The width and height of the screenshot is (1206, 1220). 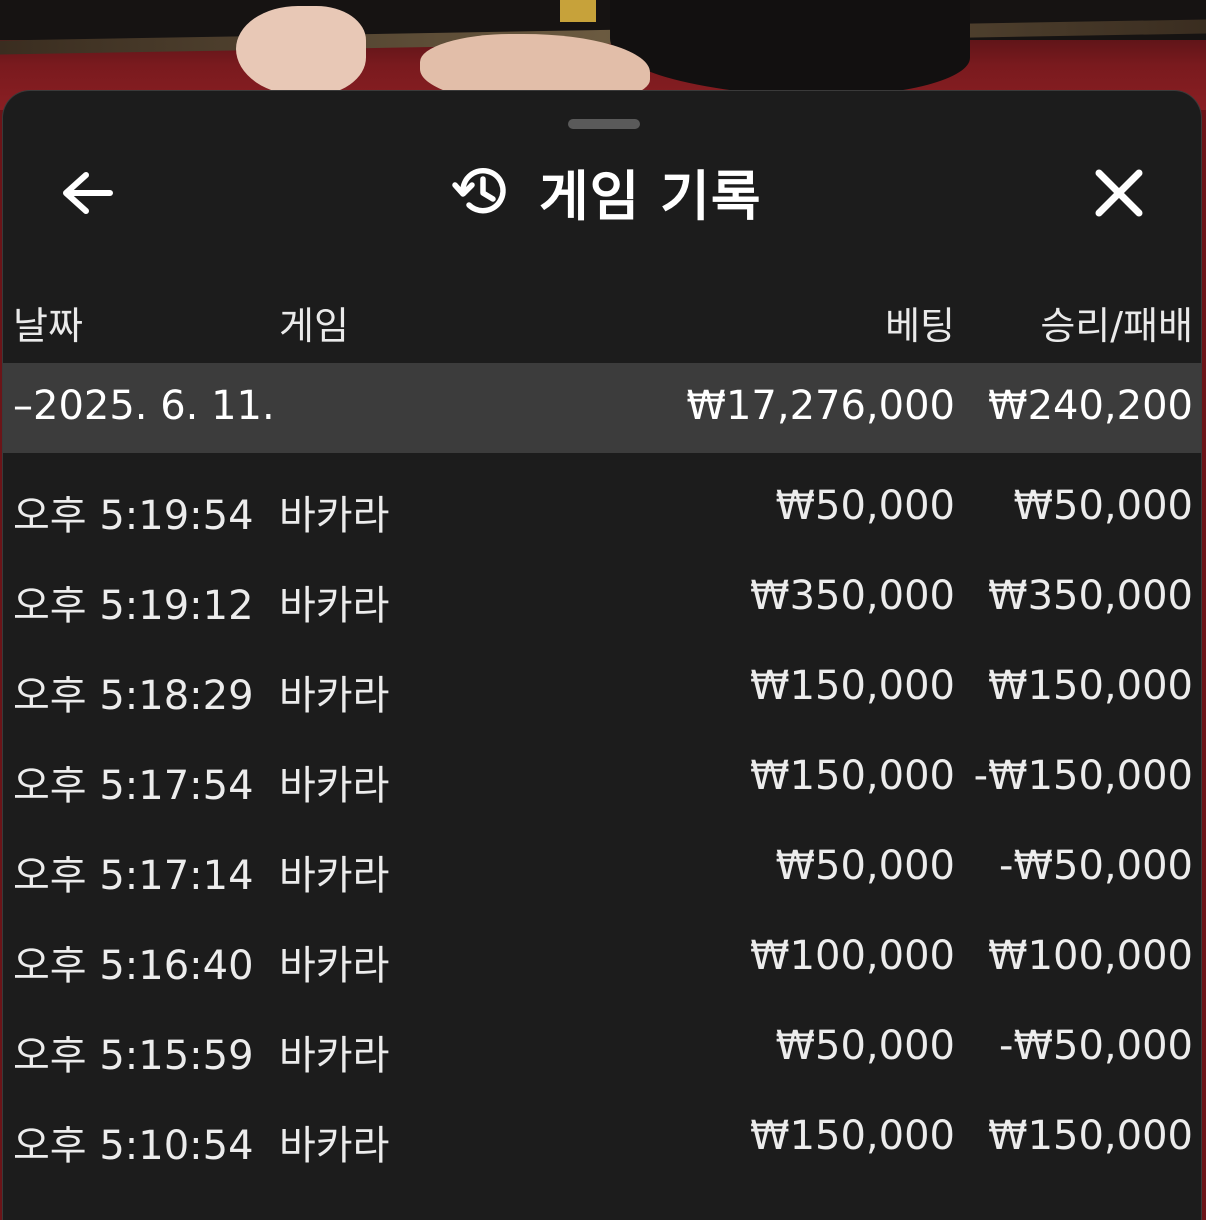 What do you see at coordinates (1090, 956) in the screenshot?
I see `row-result: ₩100,000` at bounding box center [1090, 956].